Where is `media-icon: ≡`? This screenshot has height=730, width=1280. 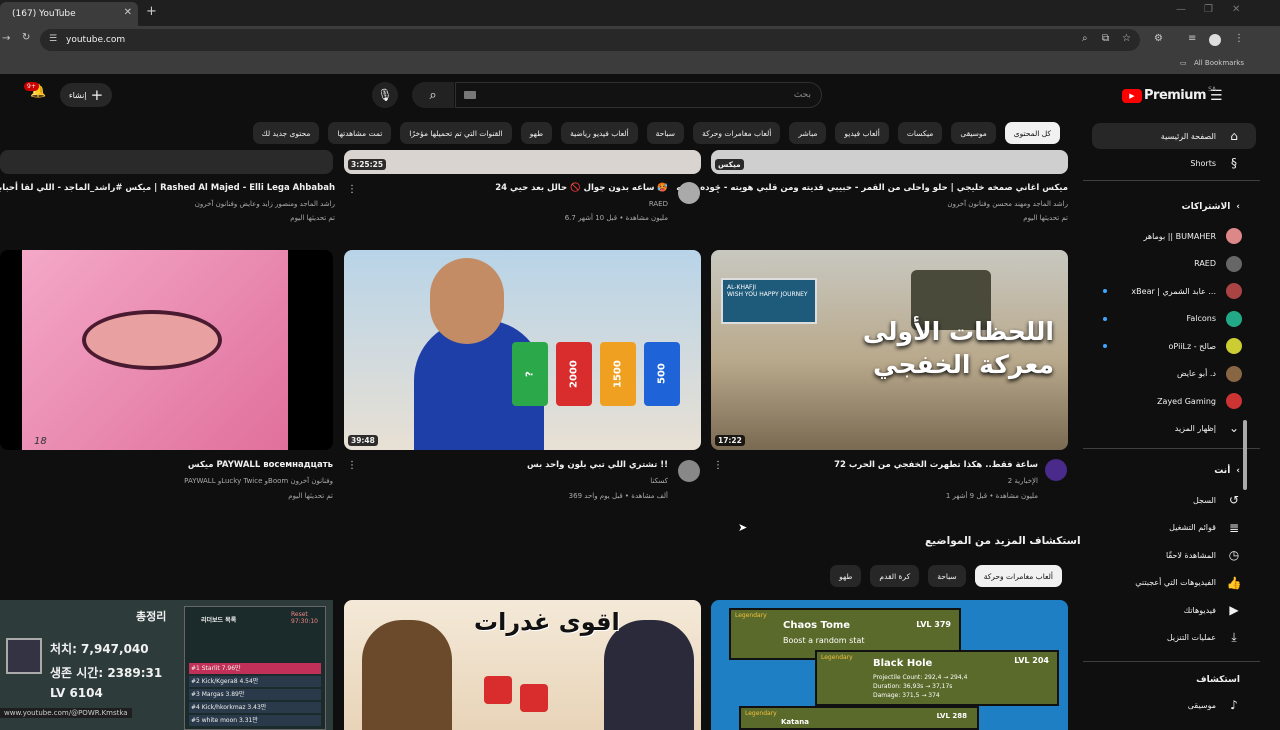 media-icon: ≡ is located at coordinates (1192, 38).